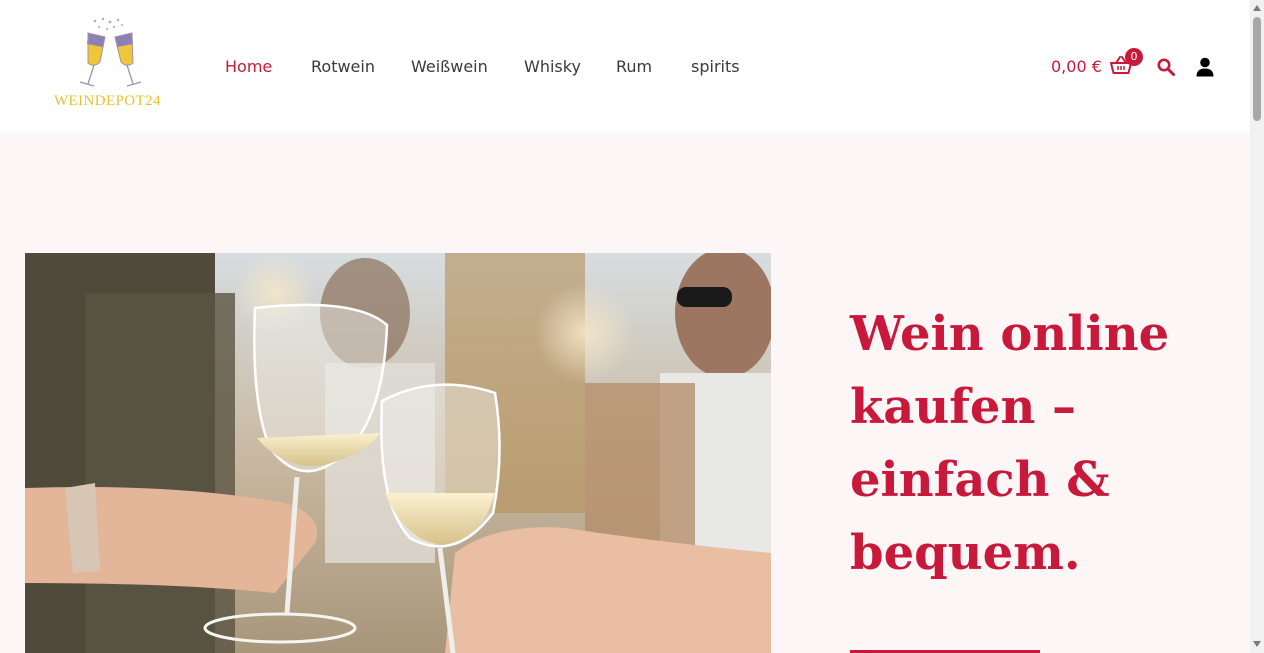 The width and height of the screenshot is (1264, 653). Describe the element at coordinates (248, 66) in the screenshot. I see `nav-item-home: Home` at that location.